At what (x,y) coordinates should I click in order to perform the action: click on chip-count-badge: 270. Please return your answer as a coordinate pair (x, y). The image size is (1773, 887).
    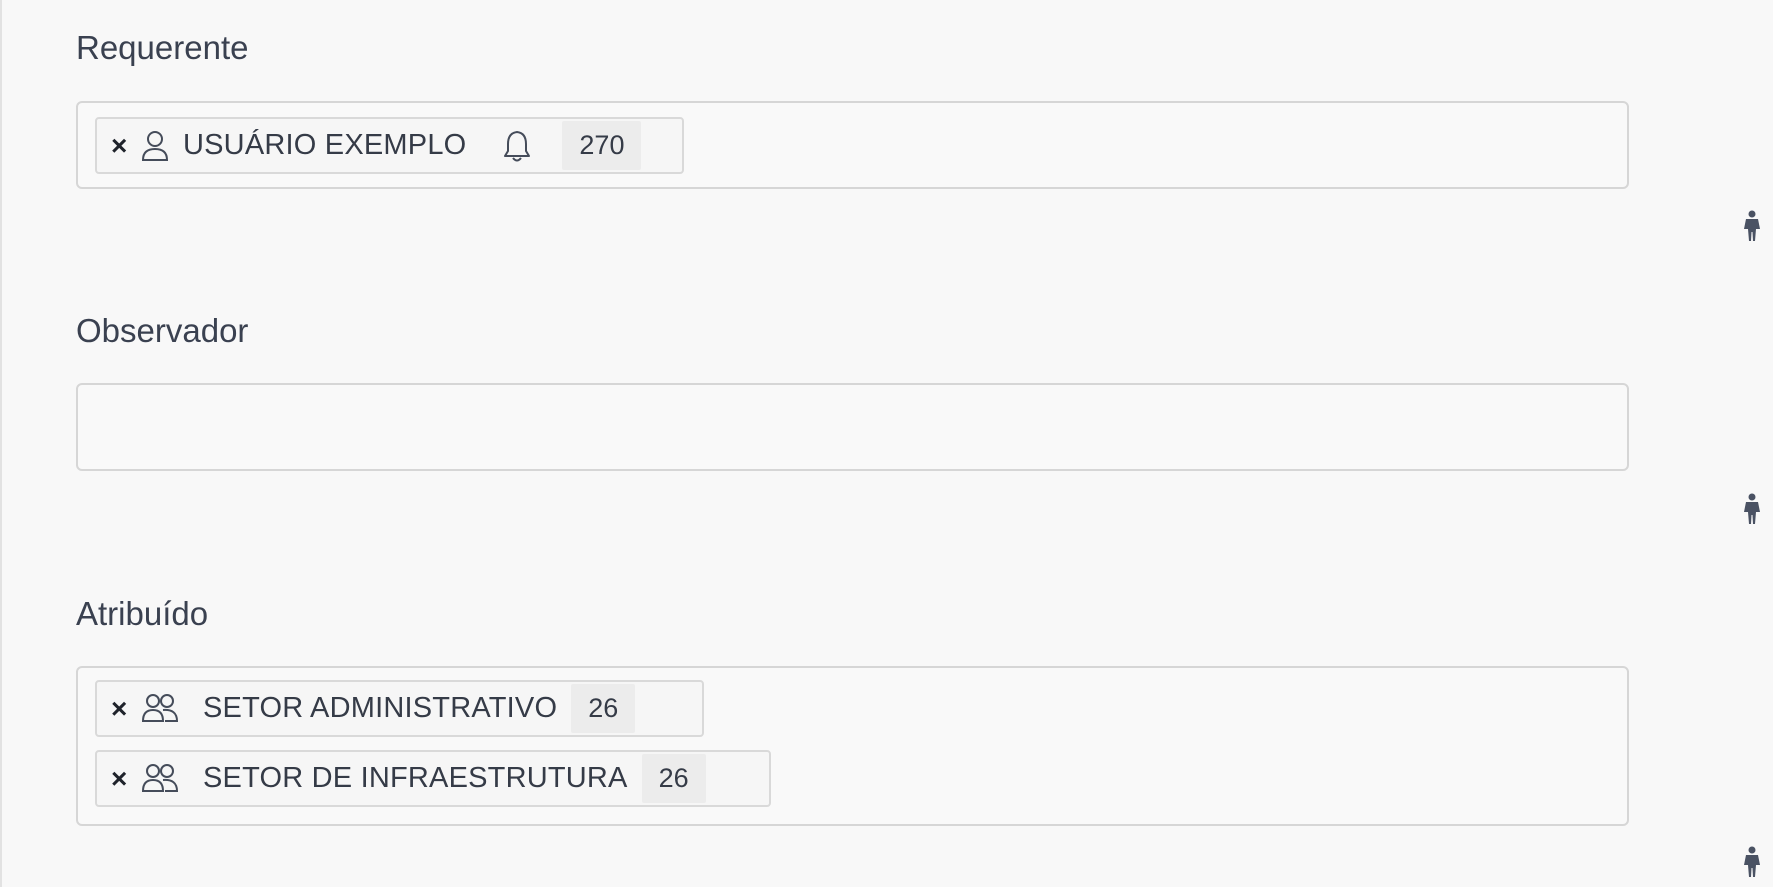
    Looking at the image, I should click on (602, 145).